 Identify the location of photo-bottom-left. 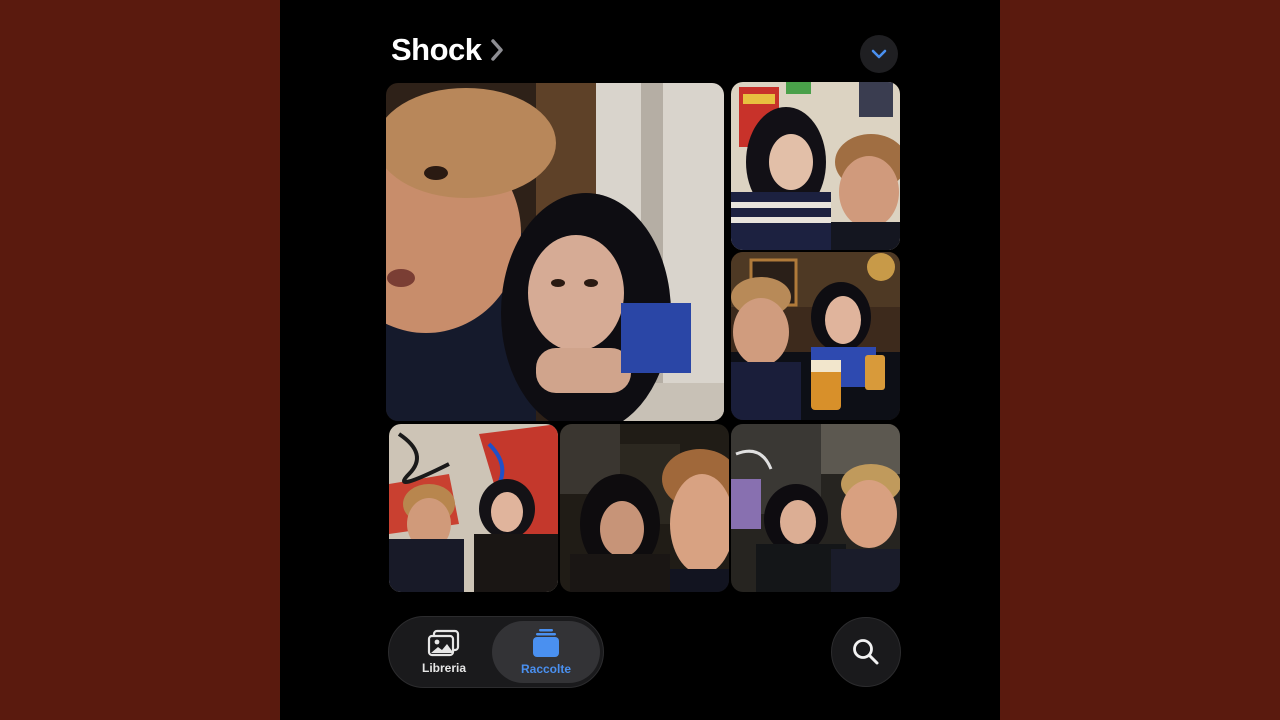
(473, 508).